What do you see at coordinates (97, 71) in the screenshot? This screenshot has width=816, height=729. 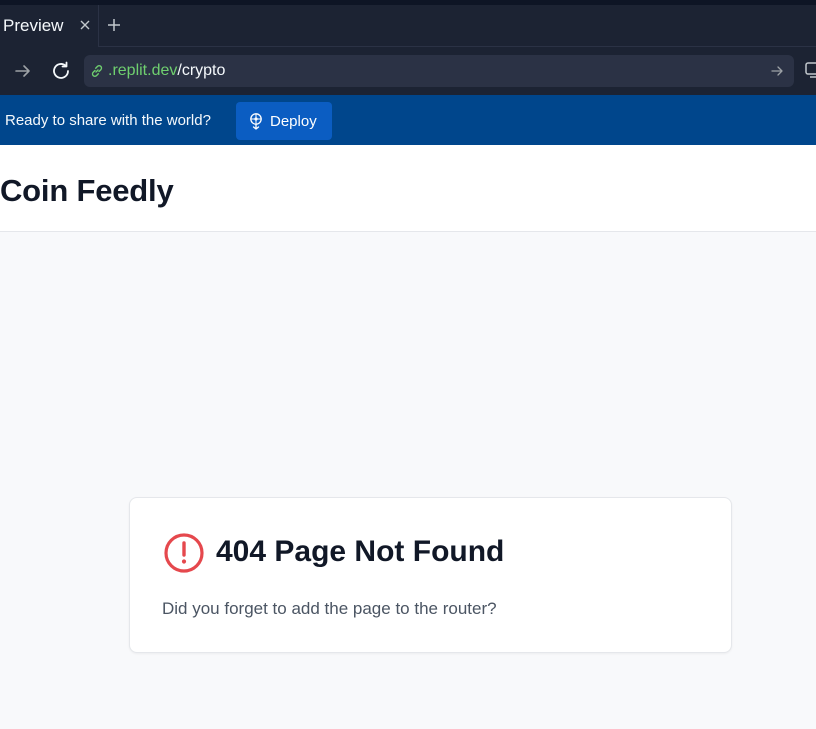 I see `link-icon` at bounding box center [97, 71].